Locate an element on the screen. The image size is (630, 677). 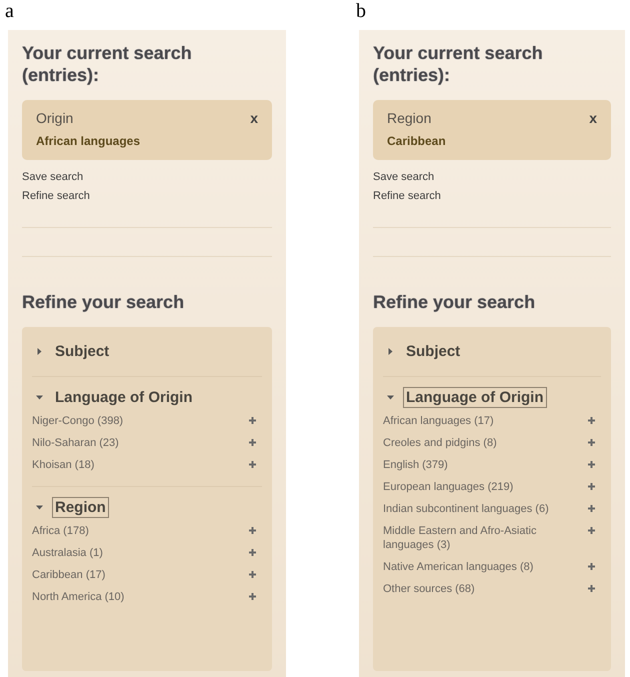
filter-field: Origin is located at coordinates (55, 118).